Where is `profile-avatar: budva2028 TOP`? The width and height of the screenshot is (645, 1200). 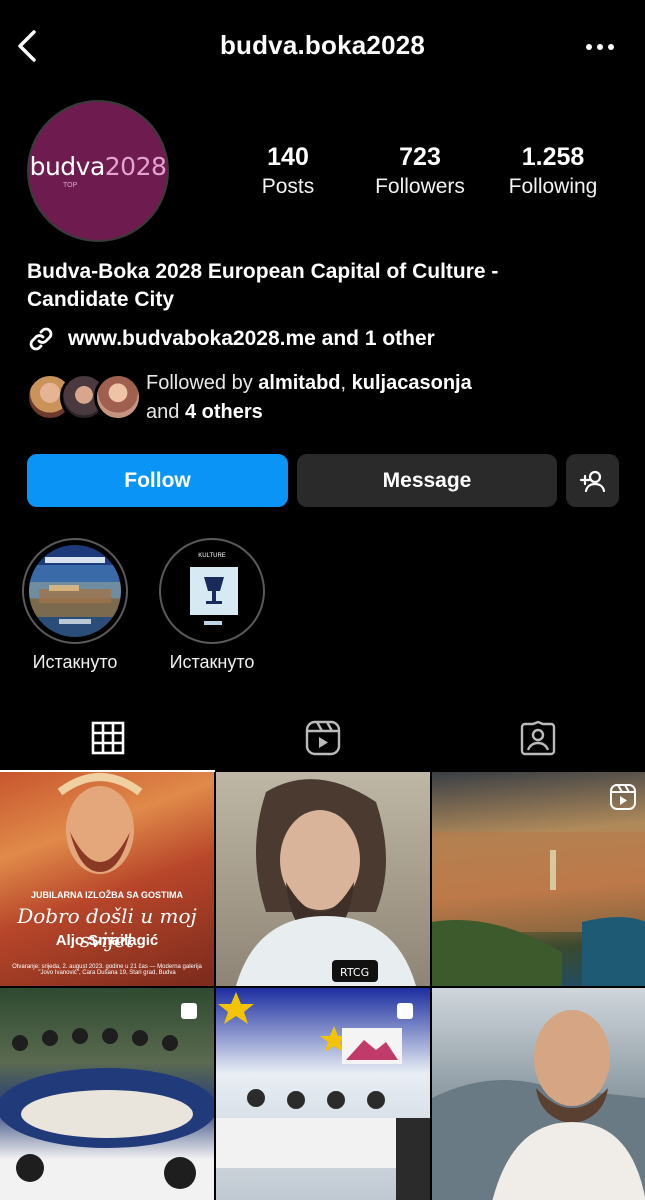 profile-avatar: budva2028 TOP is located at coordinates (98, 171).